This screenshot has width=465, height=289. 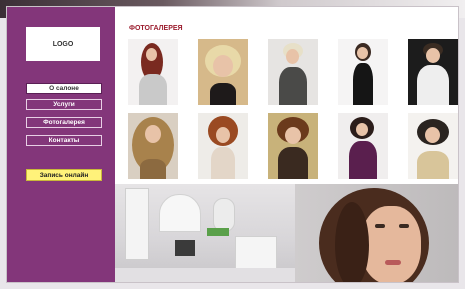 What do you see at coordinates (63, 44) in the screenshot?
I see `logo: LOGO` at bounding box center [63, 44].